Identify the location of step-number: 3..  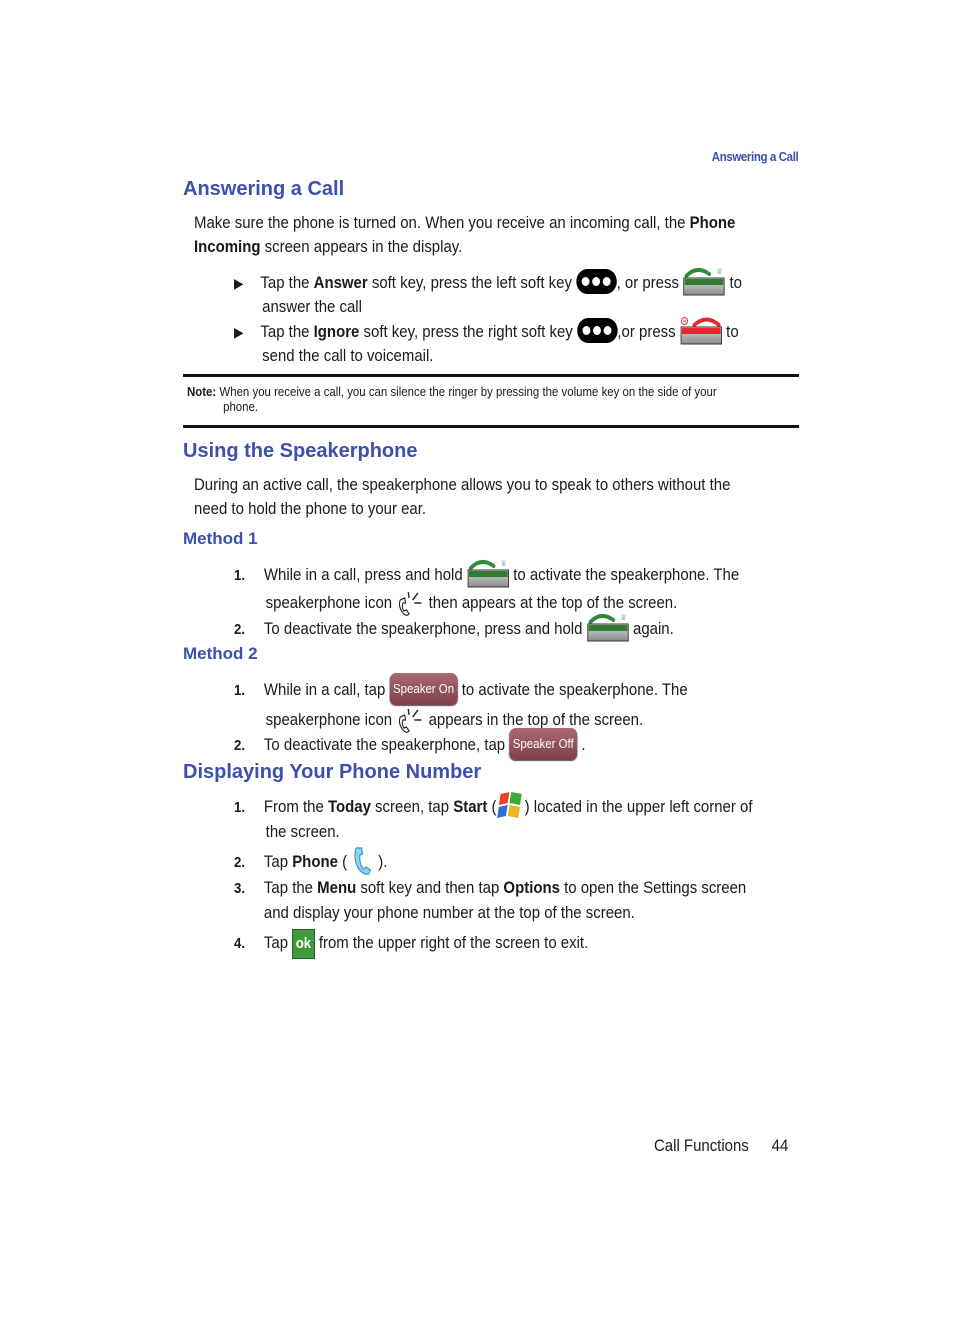
(240, 888).